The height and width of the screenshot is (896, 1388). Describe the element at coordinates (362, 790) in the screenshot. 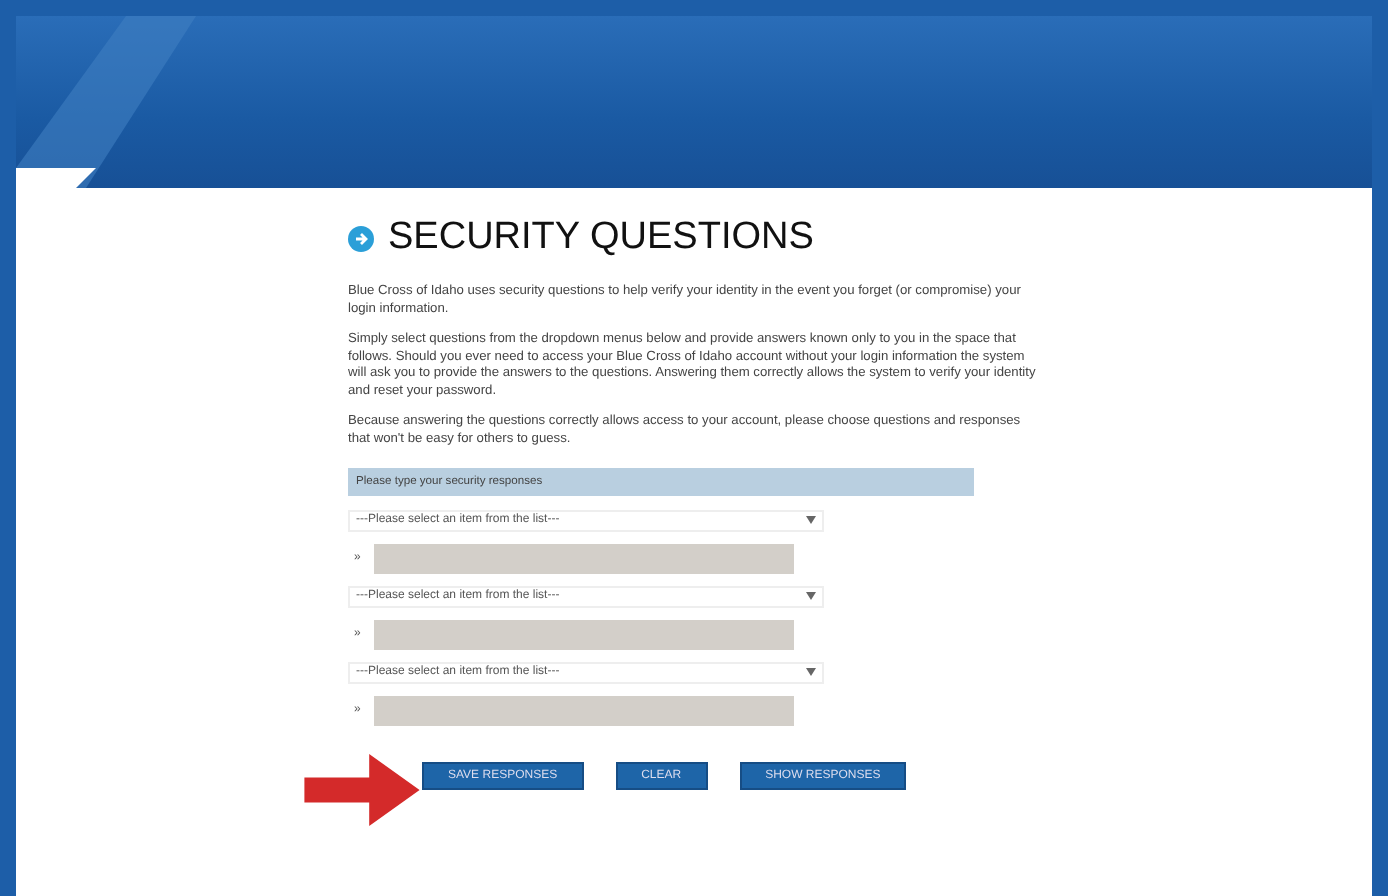

I see `pointer-arrow-icon` at that location.